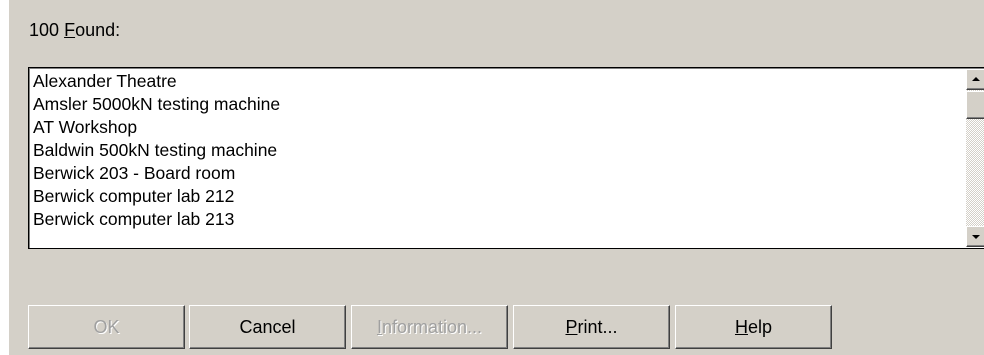 This screenshot has height=355, width=984. Describe the element at coordinates (741, 327) in the screenshot. I see `help-mnemonic: H` at that location.